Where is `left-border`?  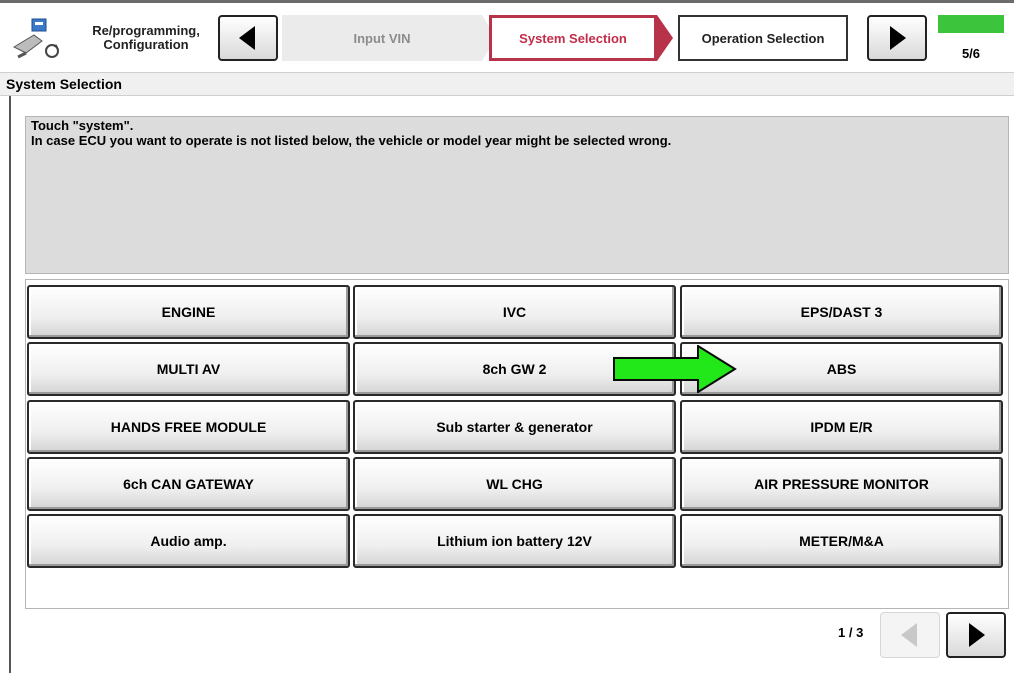
left-border is located at coordinates (10, 384).